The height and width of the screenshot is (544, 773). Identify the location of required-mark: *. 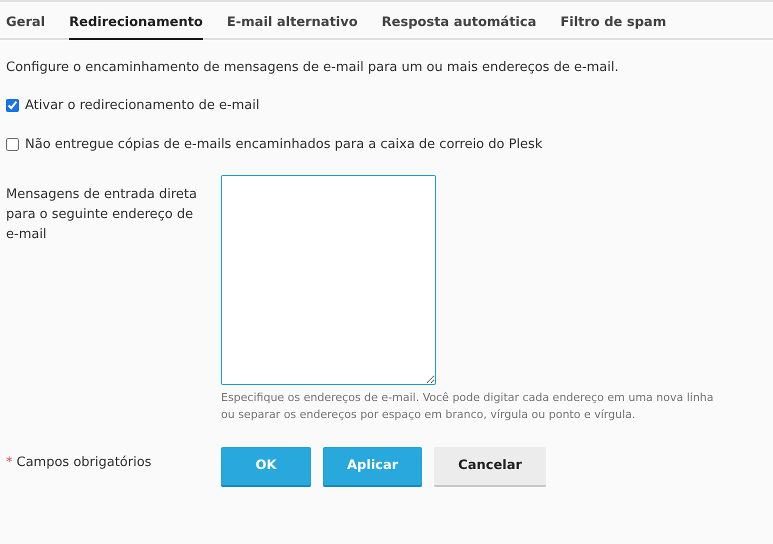
(9, 463).